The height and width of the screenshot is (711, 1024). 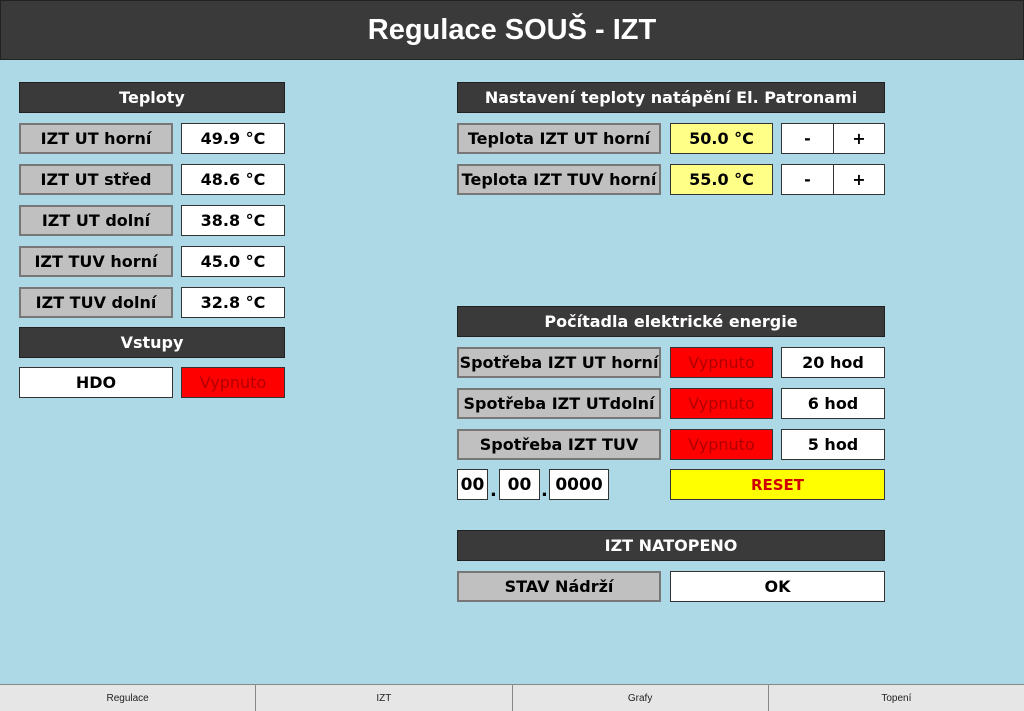 I want to click on tab-topeni: Topení, so click(x=896, y=698).